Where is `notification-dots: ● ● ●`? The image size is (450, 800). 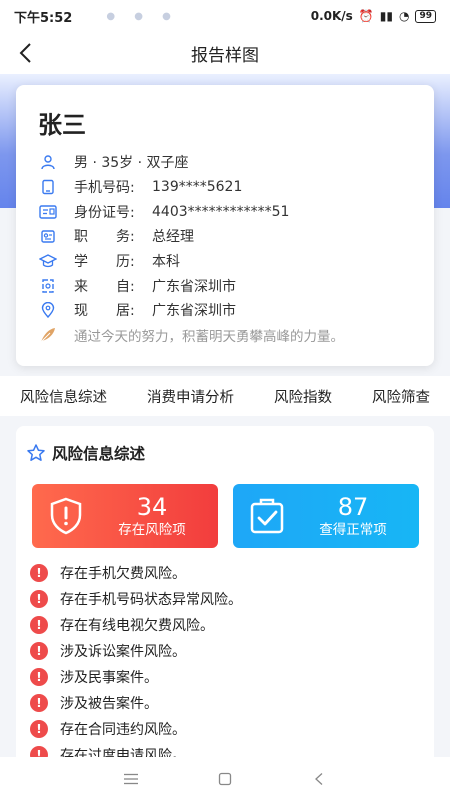 notification-dots: ● ● ● is located at coordinates (142, 16).